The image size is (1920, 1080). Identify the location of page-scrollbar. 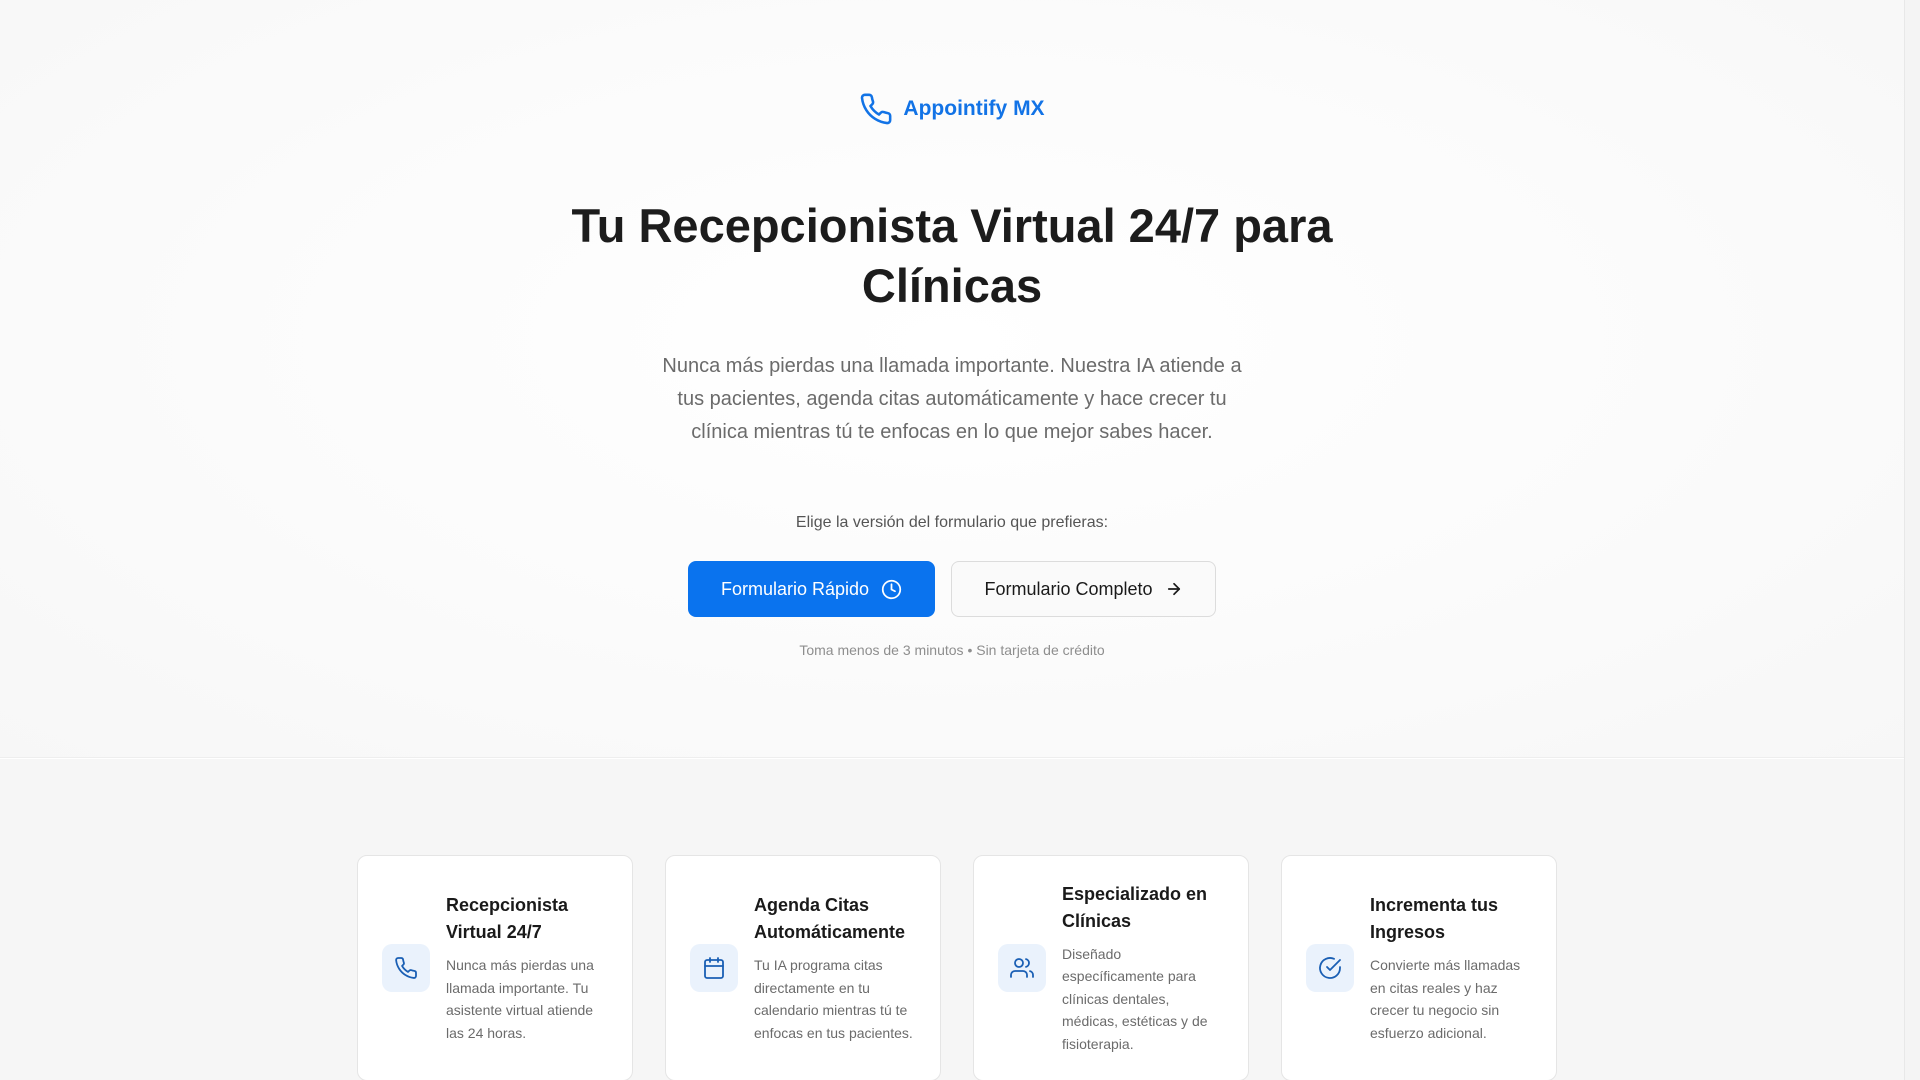
(1912, 540).